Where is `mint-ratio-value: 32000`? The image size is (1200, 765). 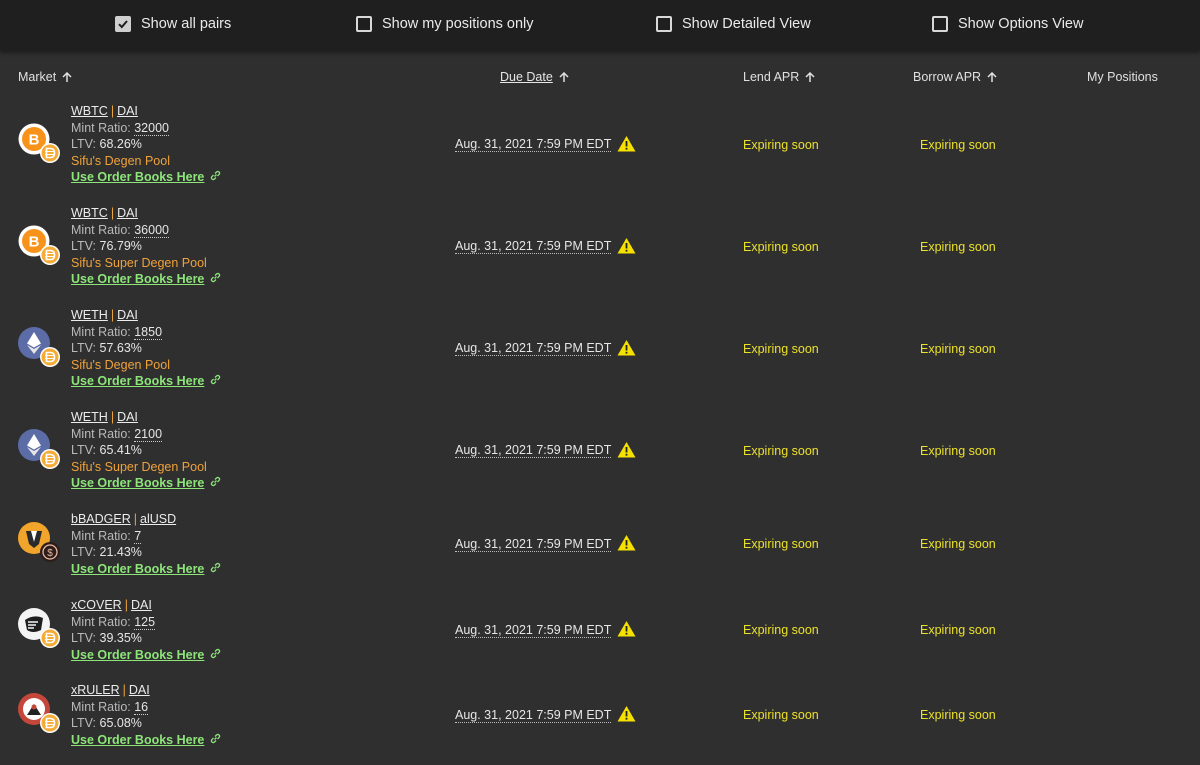 mint-ratio-value: 32000 is located at coordinates (151, 128).